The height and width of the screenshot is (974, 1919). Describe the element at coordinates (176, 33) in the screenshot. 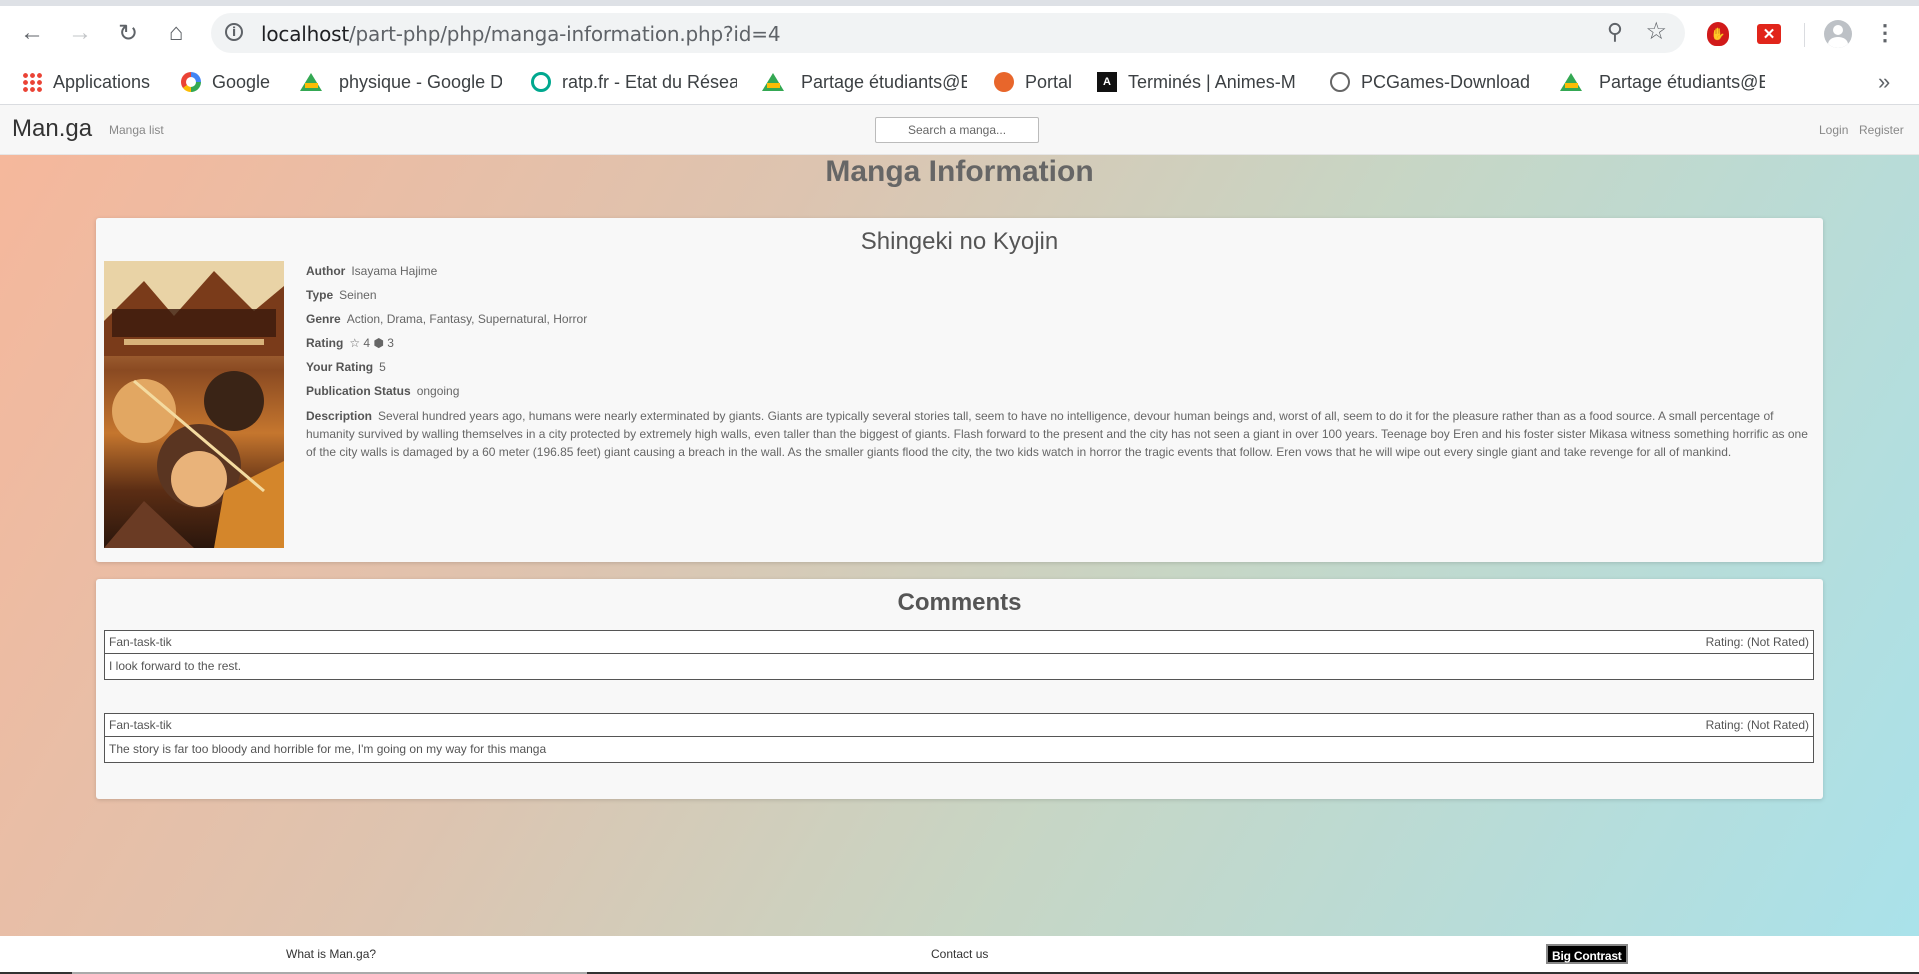

I see `home-icon: ⌂` at that location.